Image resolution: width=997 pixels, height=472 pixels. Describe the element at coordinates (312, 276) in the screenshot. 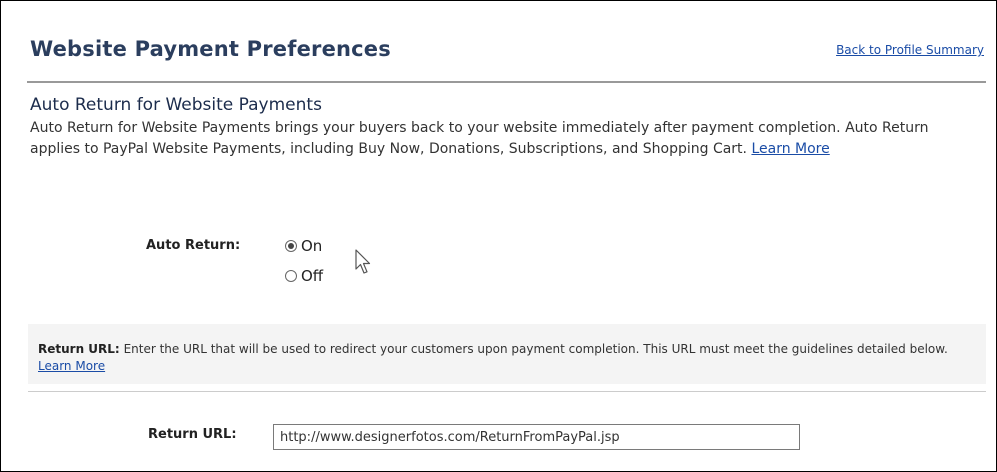

I see `auto-return-off-label: Off` at that location.